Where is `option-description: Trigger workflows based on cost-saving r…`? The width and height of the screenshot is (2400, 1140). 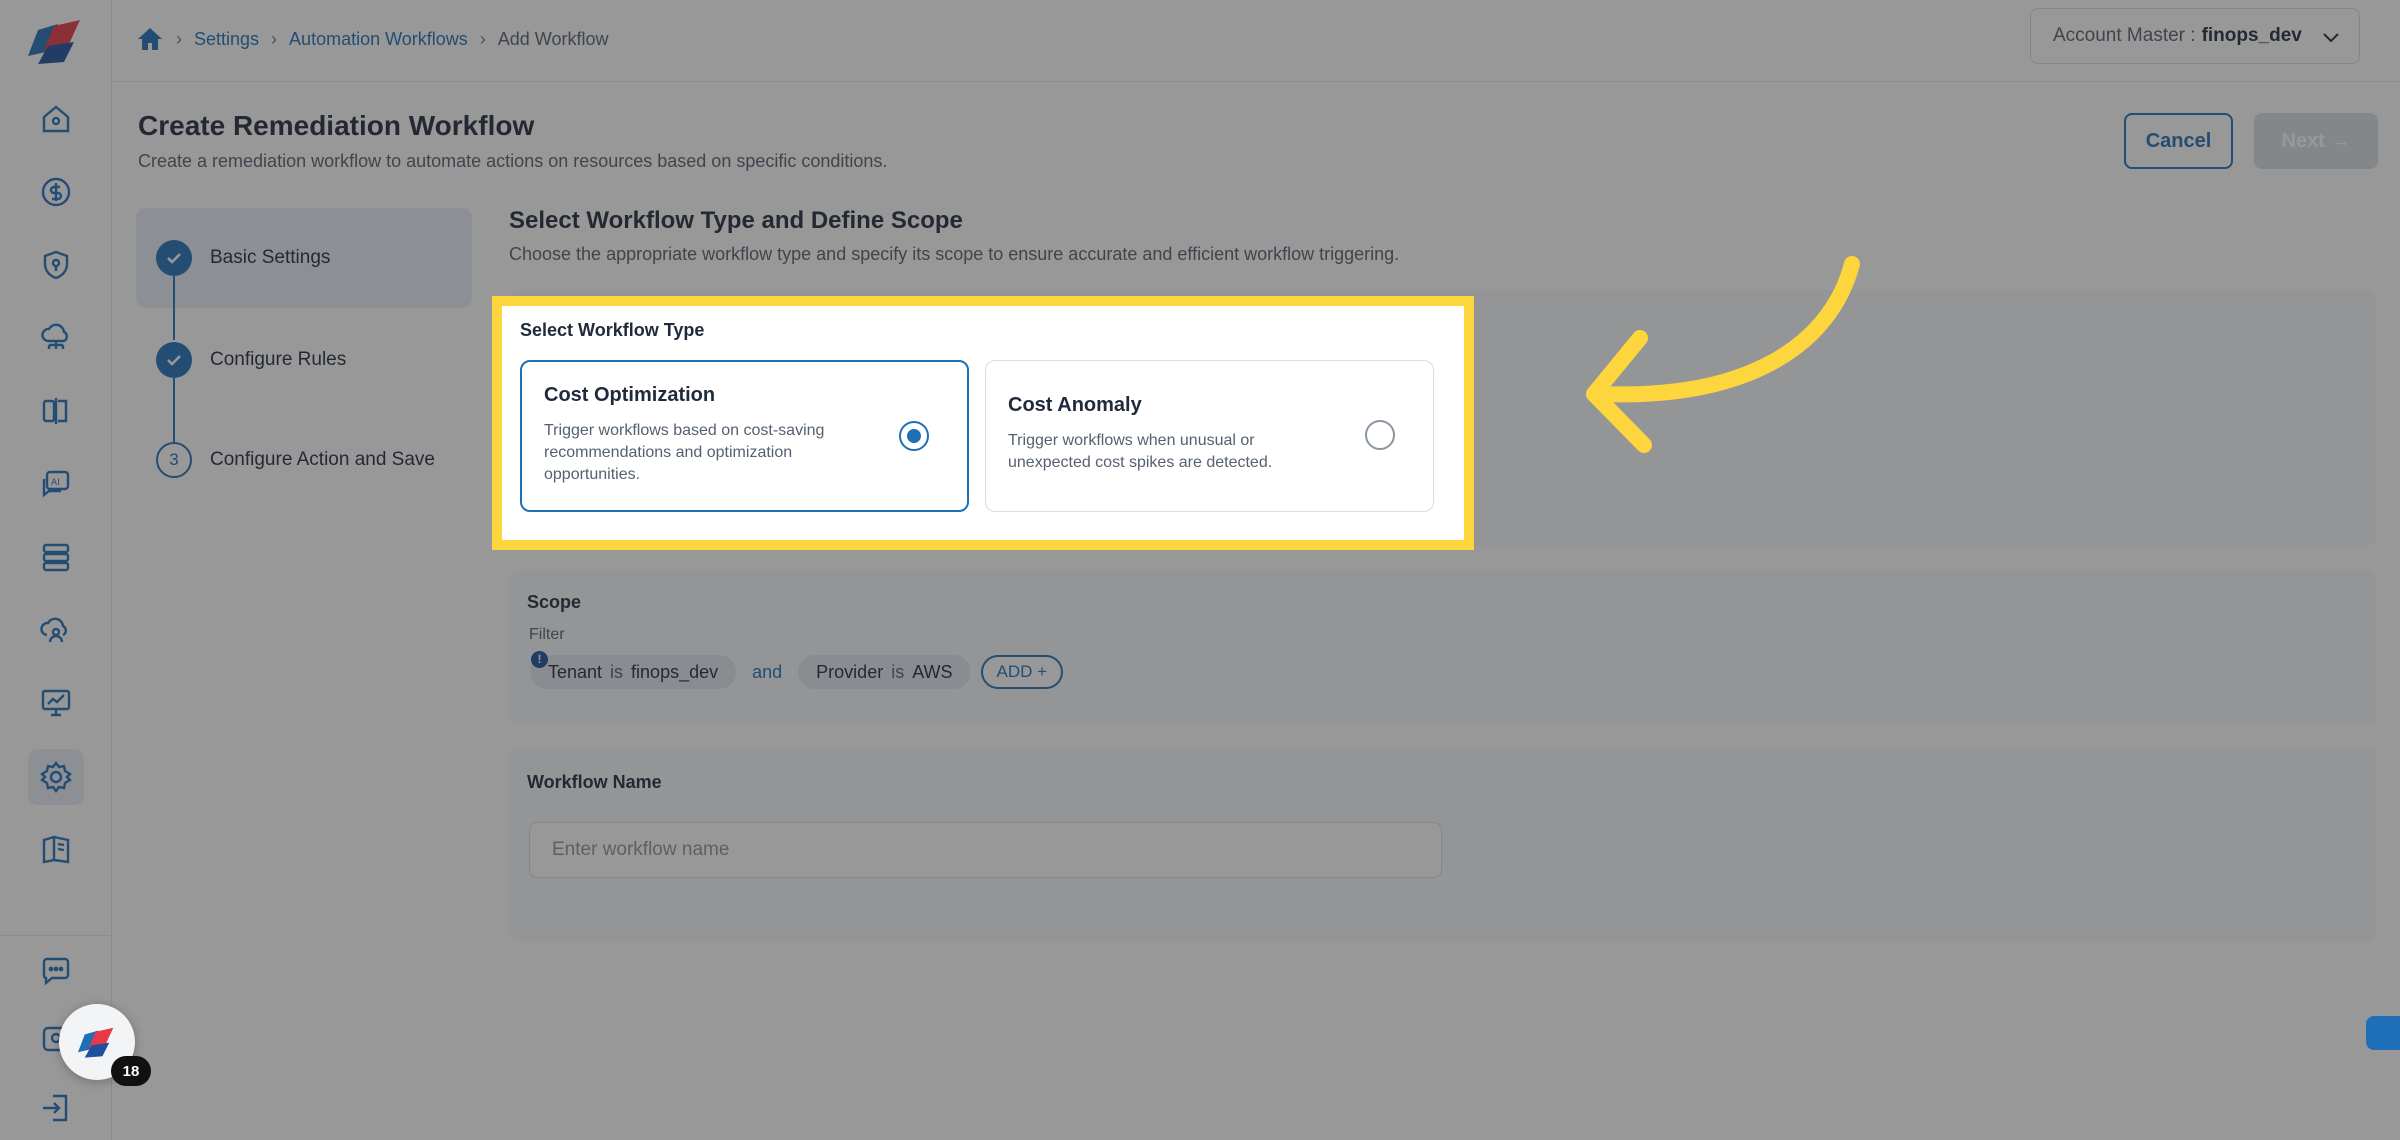 option-description: Trigger workflows based on cost-saving r… is located at coordinates (684, 452).